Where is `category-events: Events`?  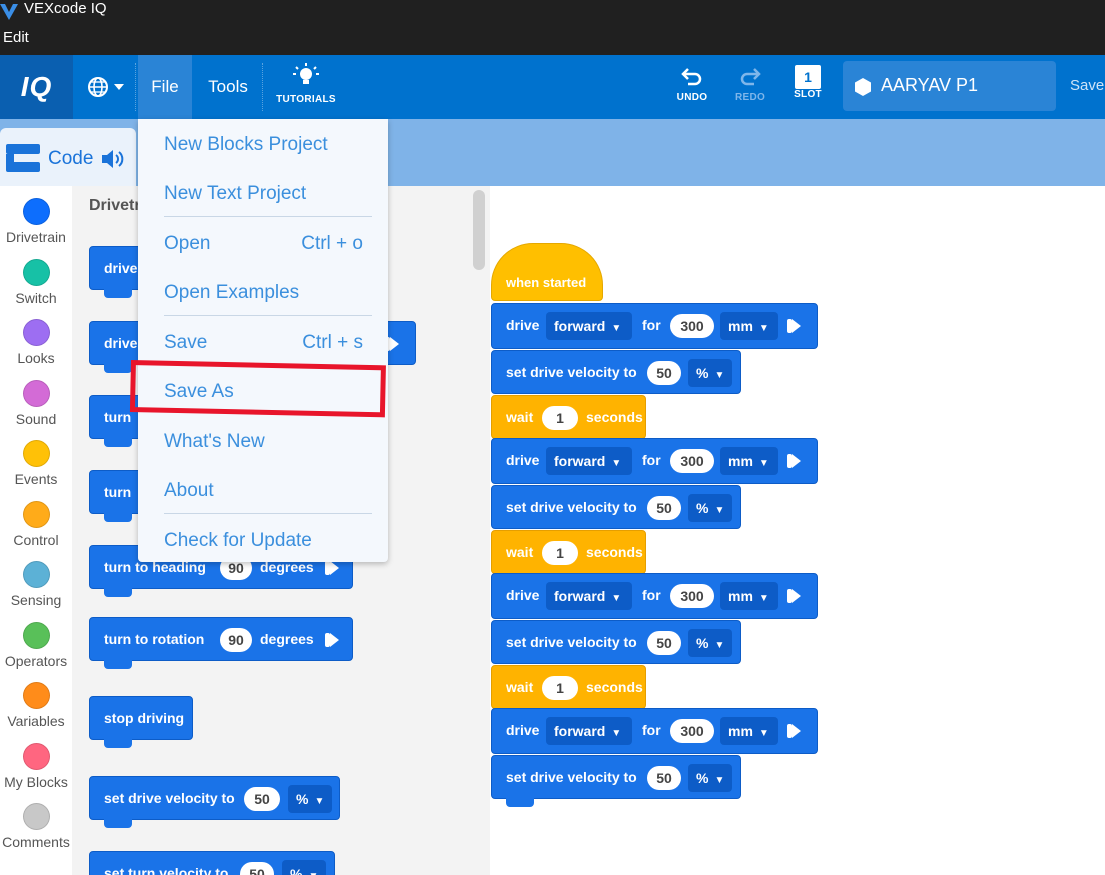
category-events: Events is located at coordinates (36, 463).